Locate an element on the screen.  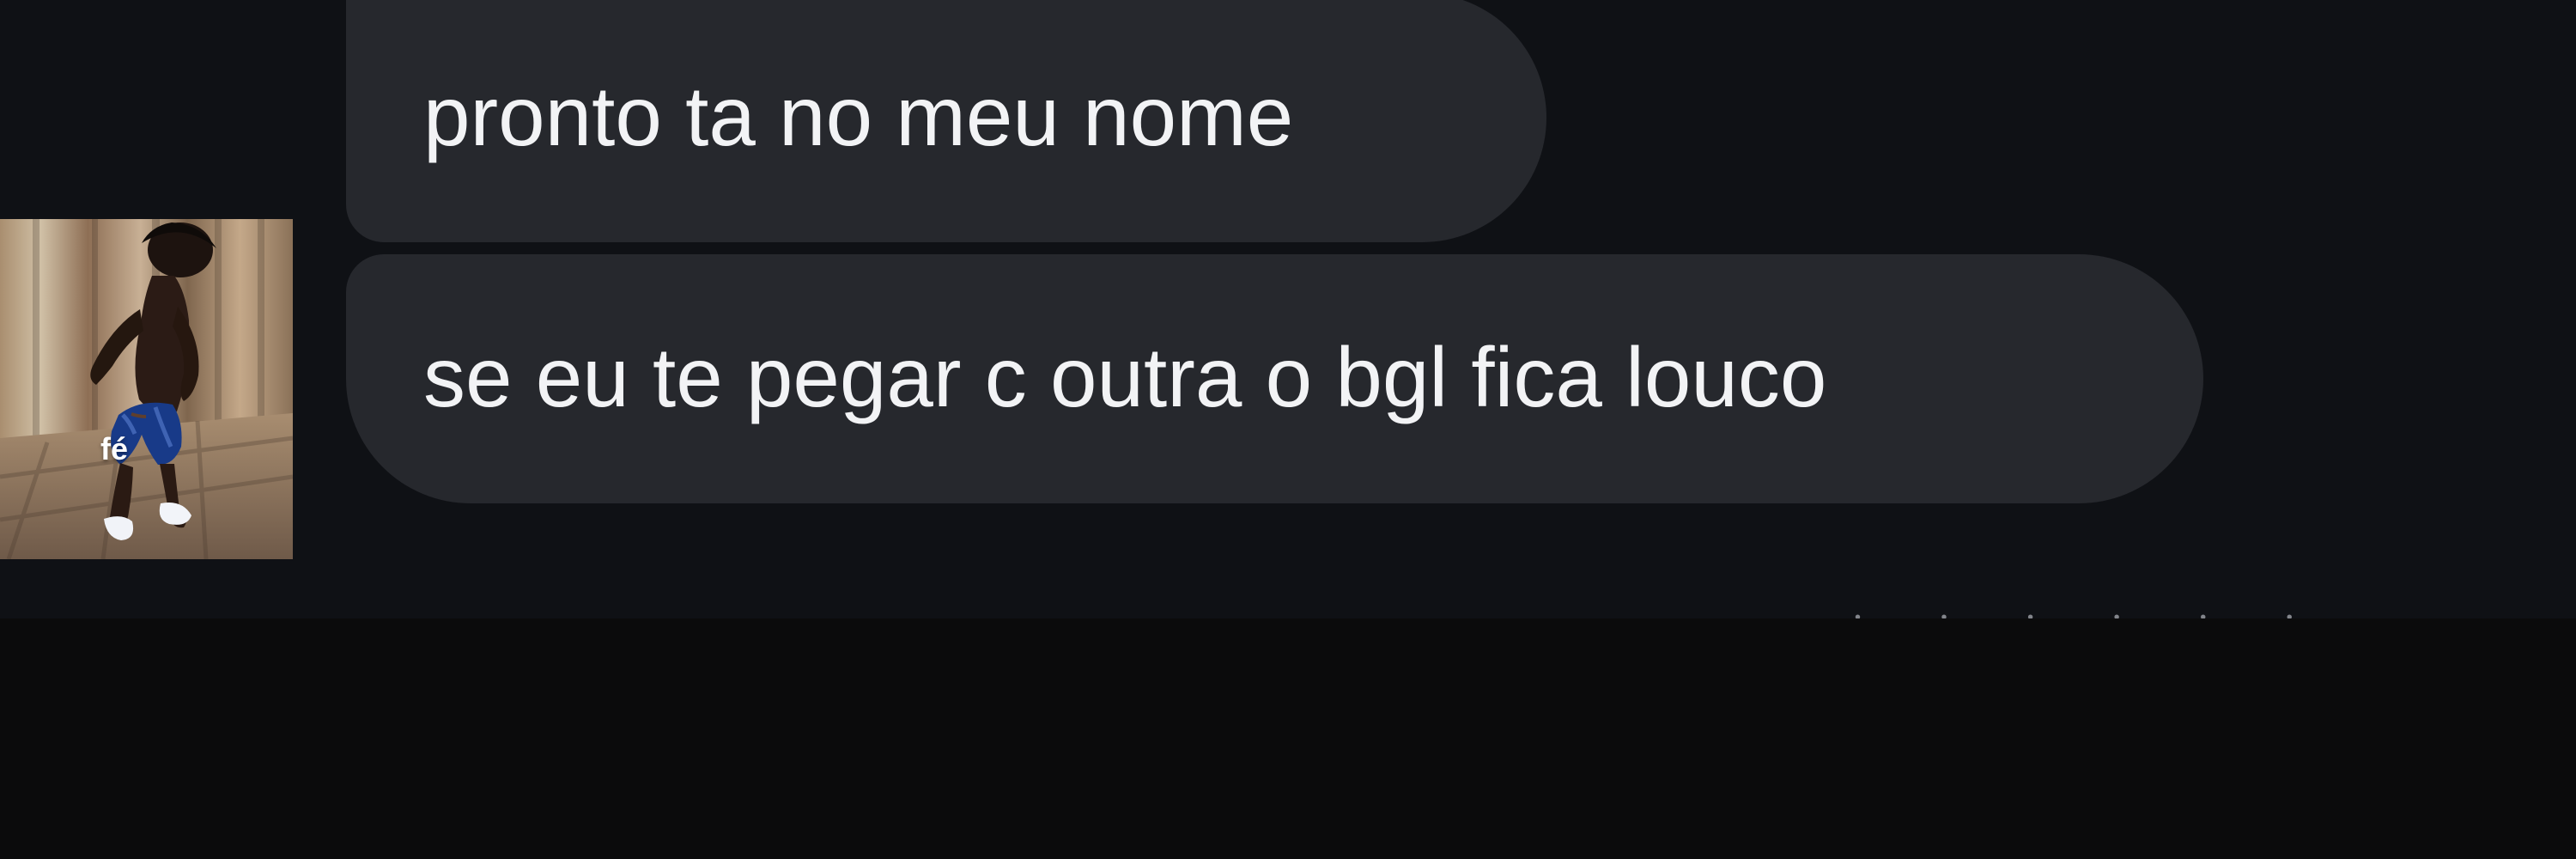
sender-avatar: fé is located at coordinates (146, 389).